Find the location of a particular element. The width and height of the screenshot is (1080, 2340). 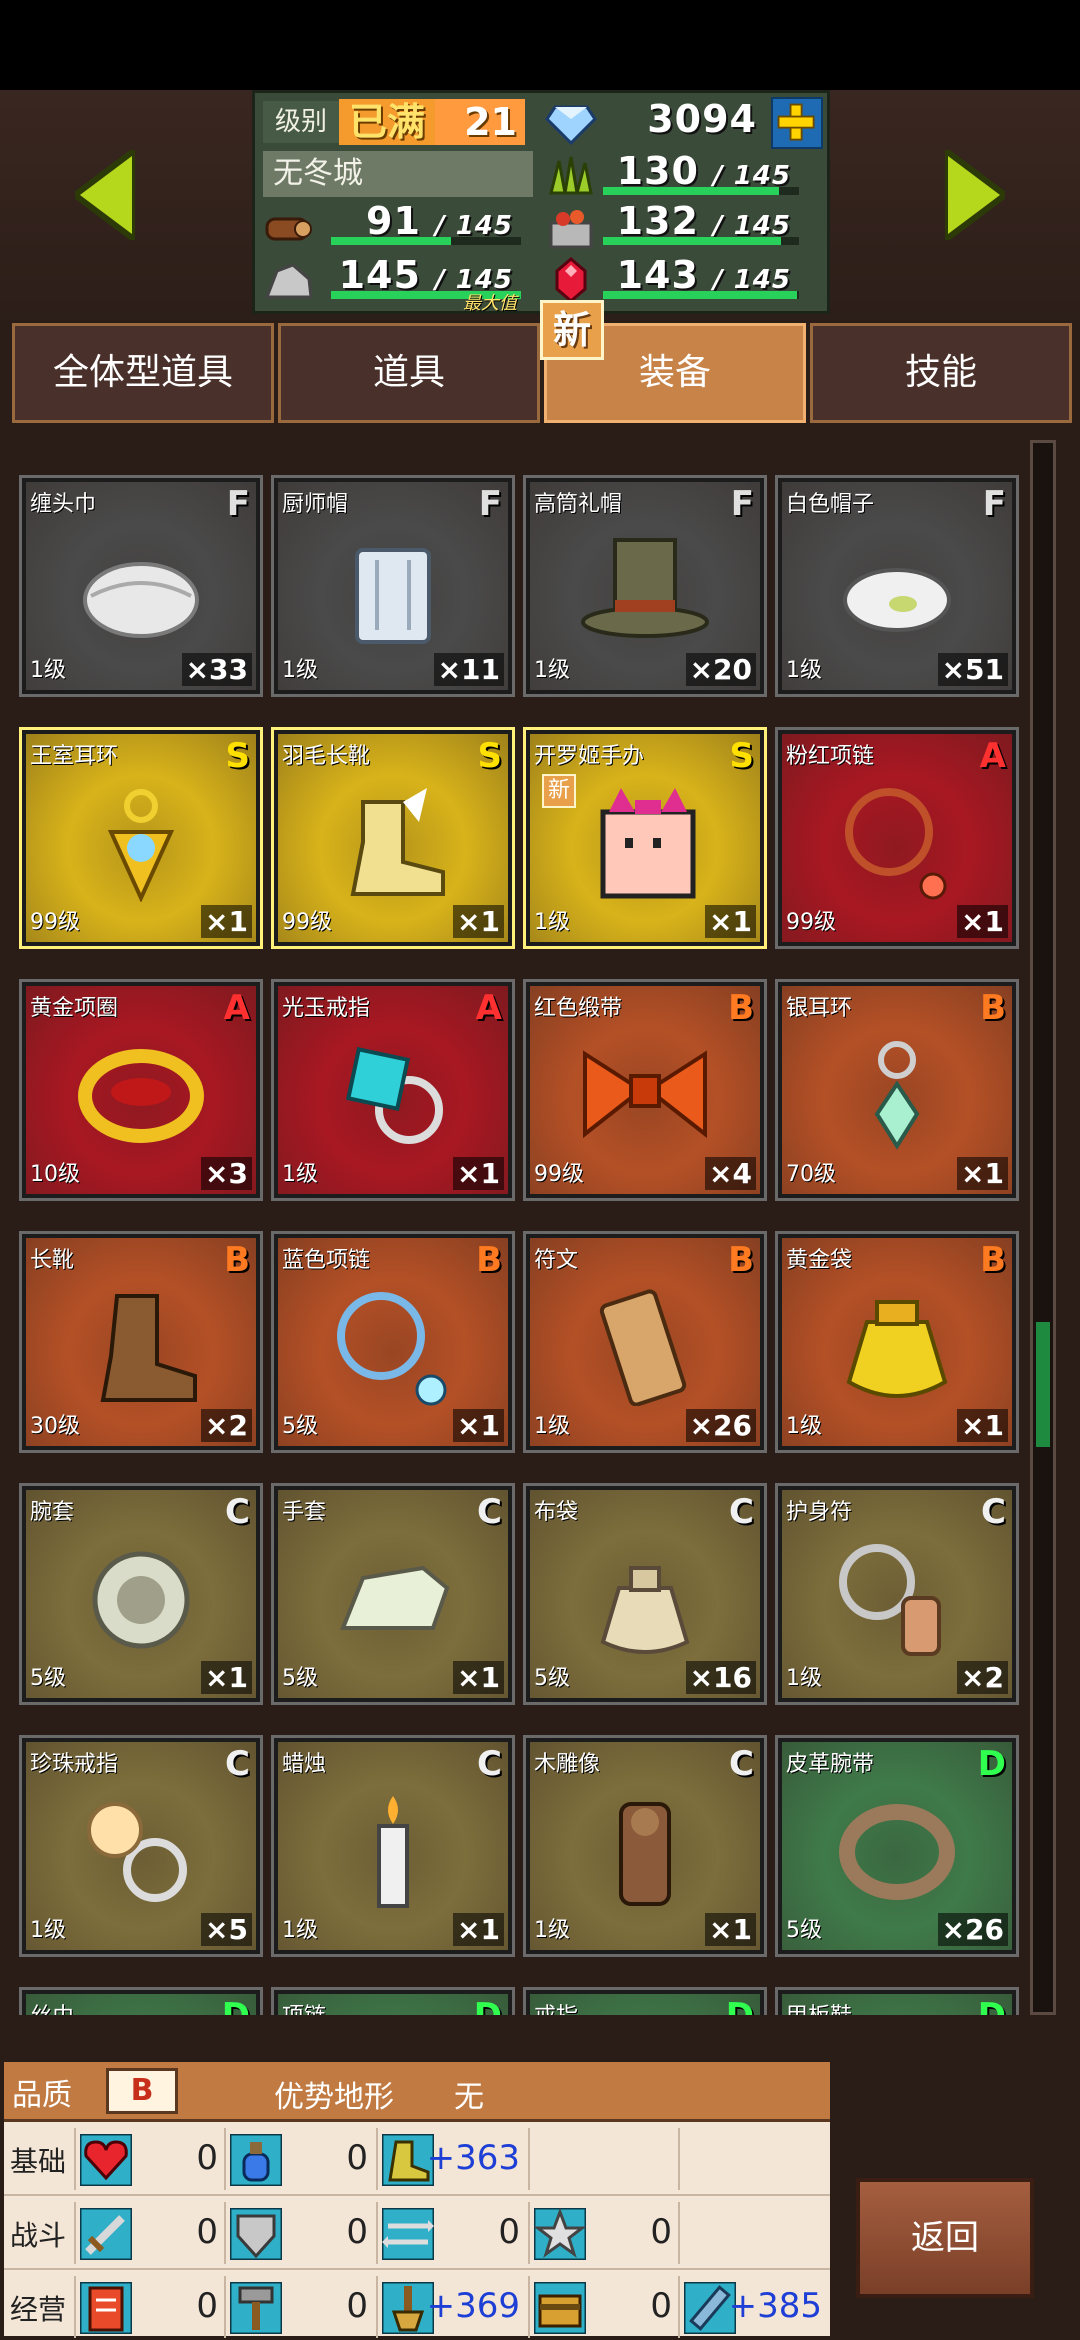

item-name: 符文 is located at coordinates (556, 1260).